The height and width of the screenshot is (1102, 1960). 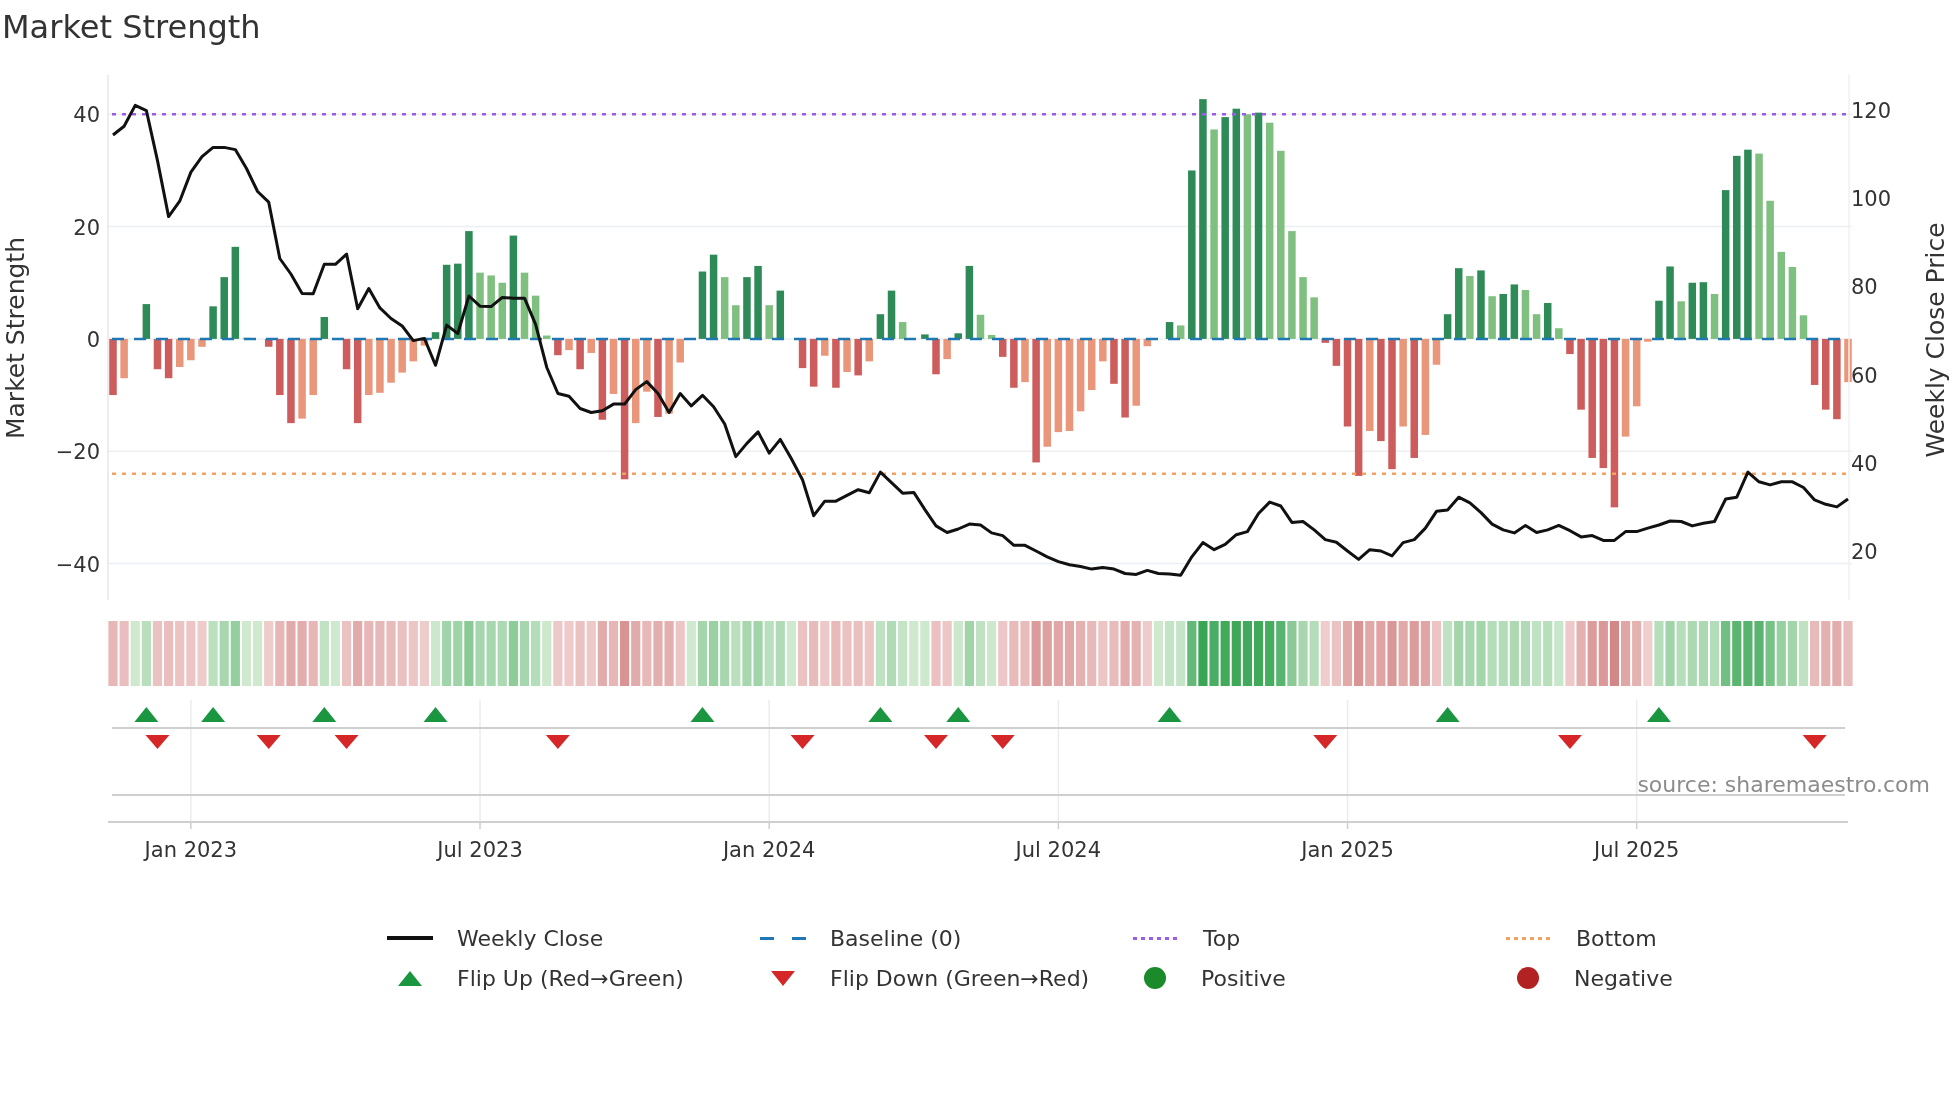 What do you see at coordinates (1783, 784) in the screenshot?
I see `source-credit: source: sharemaestro.com` at bounding box center [1783, 784].